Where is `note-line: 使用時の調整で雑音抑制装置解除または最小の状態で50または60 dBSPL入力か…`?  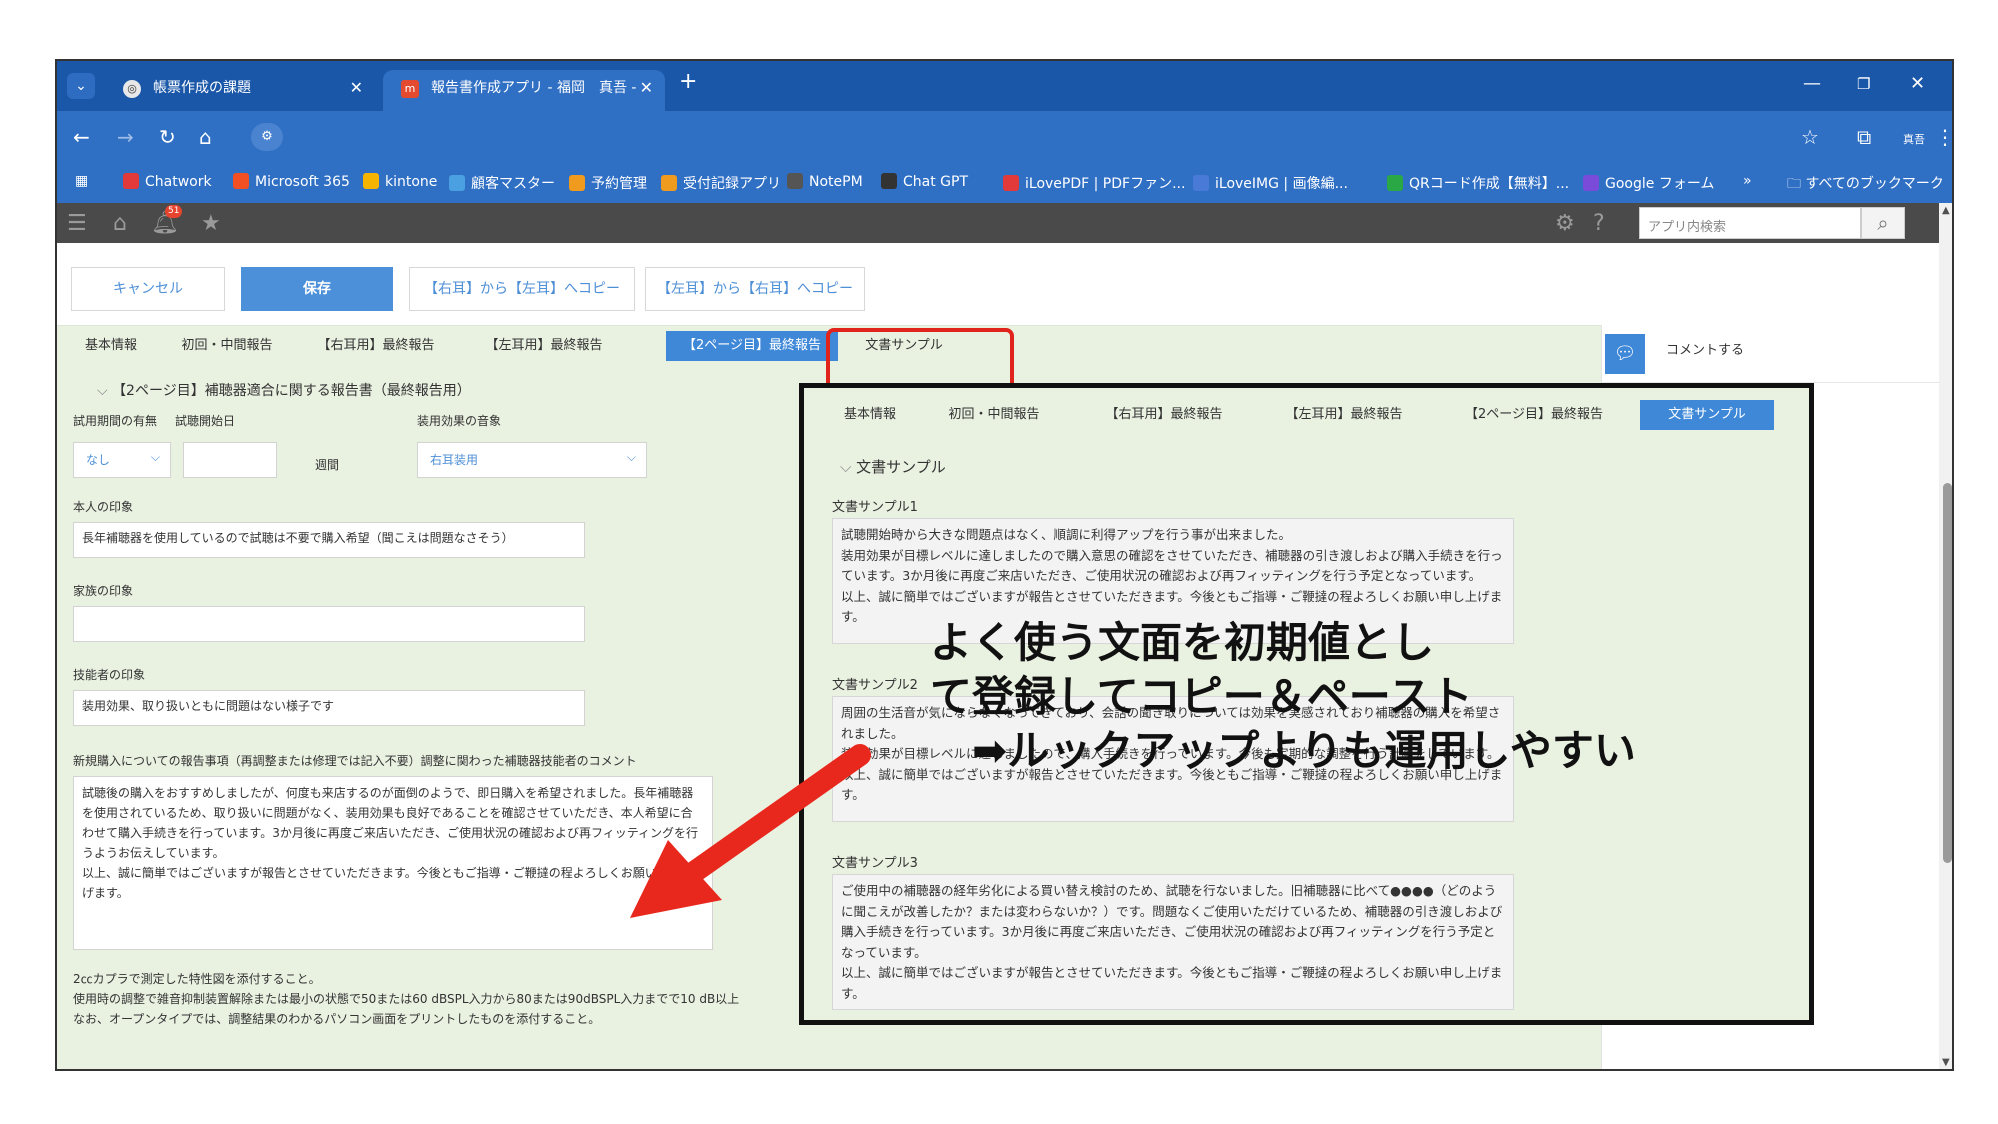 note-line: 使用時の調整で雑音抑制装置解除または最小の状態で50または60 dBSPL入力か… is located at coordinates (406, 999).